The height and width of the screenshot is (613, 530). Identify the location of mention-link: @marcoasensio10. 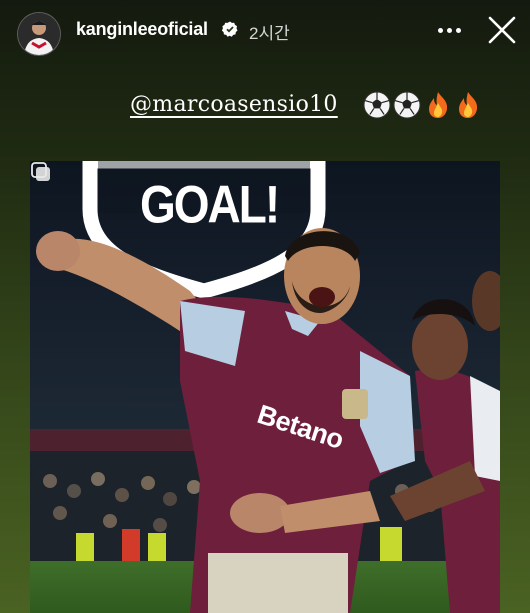
(234, 104).